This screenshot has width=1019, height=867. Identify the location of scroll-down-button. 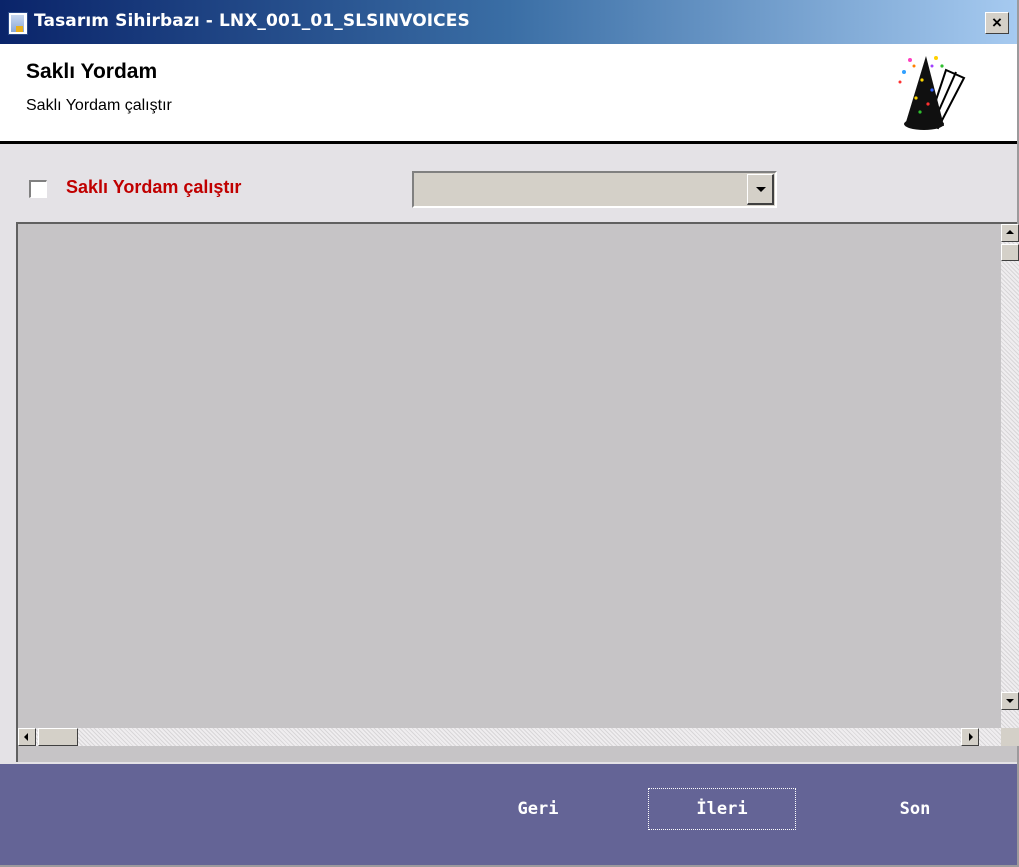
(1010, 701).